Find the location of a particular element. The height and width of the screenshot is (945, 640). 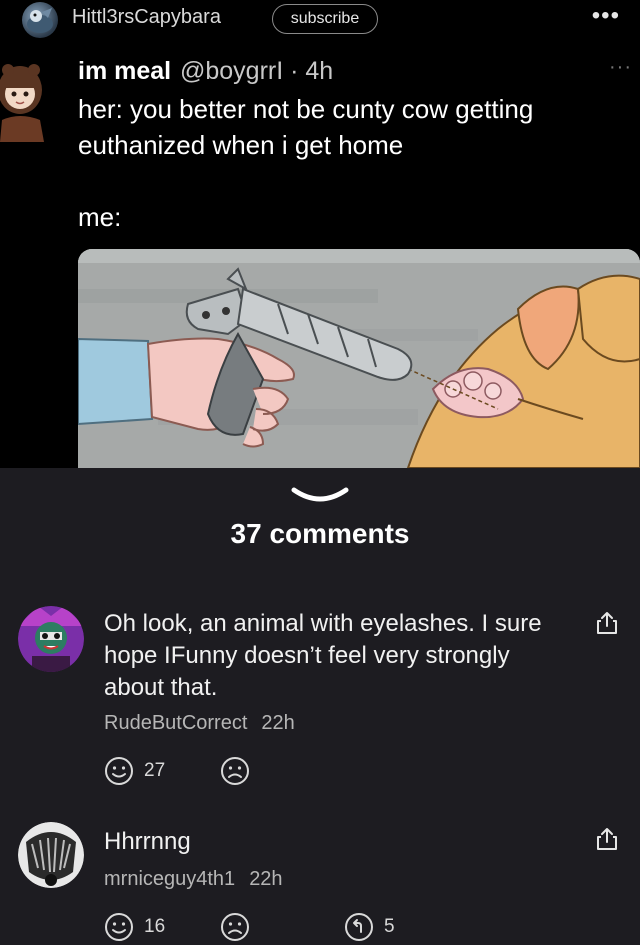

tweet-handle: @boygrrI · 4h is located at coordinates (257, 71).